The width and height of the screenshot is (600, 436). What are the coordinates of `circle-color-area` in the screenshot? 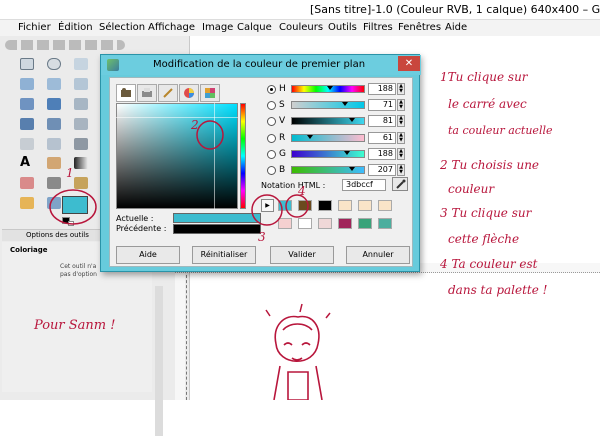 It's located at (210, 135).